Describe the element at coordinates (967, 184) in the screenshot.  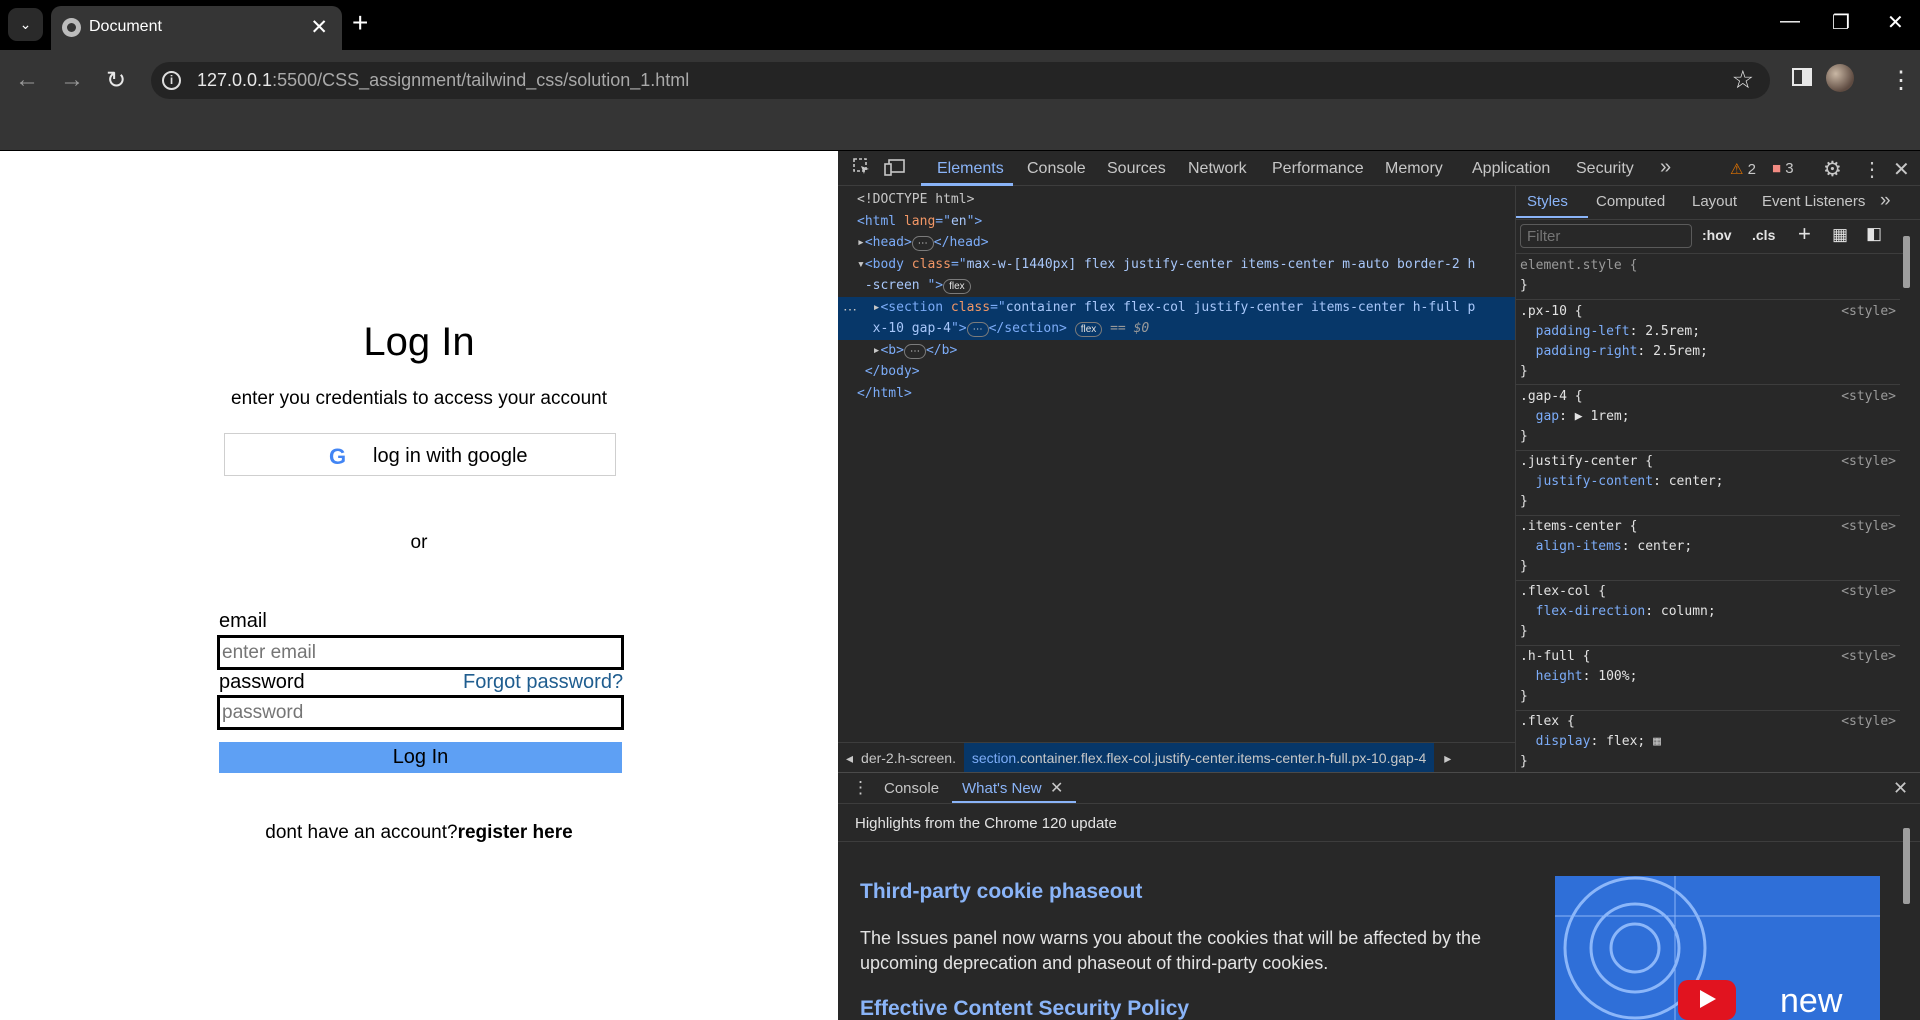
I see `active-tab-indicator` at that location.